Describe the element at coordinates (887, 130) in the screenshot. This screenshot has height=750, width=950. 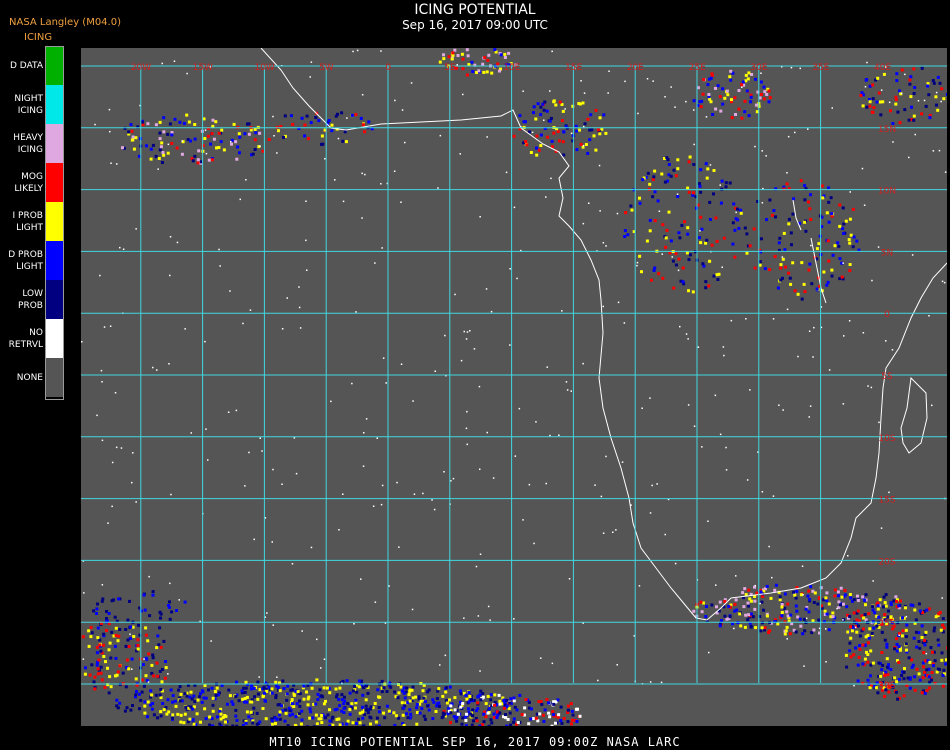
I see `latitude-label: 15N` at that location.